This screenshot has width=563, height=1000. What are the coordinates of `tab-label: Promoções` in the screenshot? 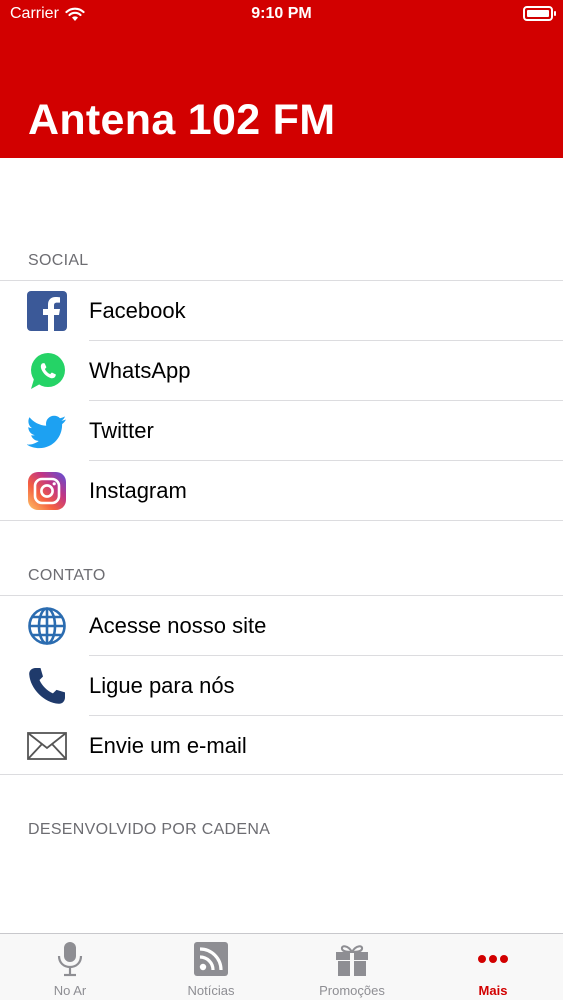 It's located at (352, 990).